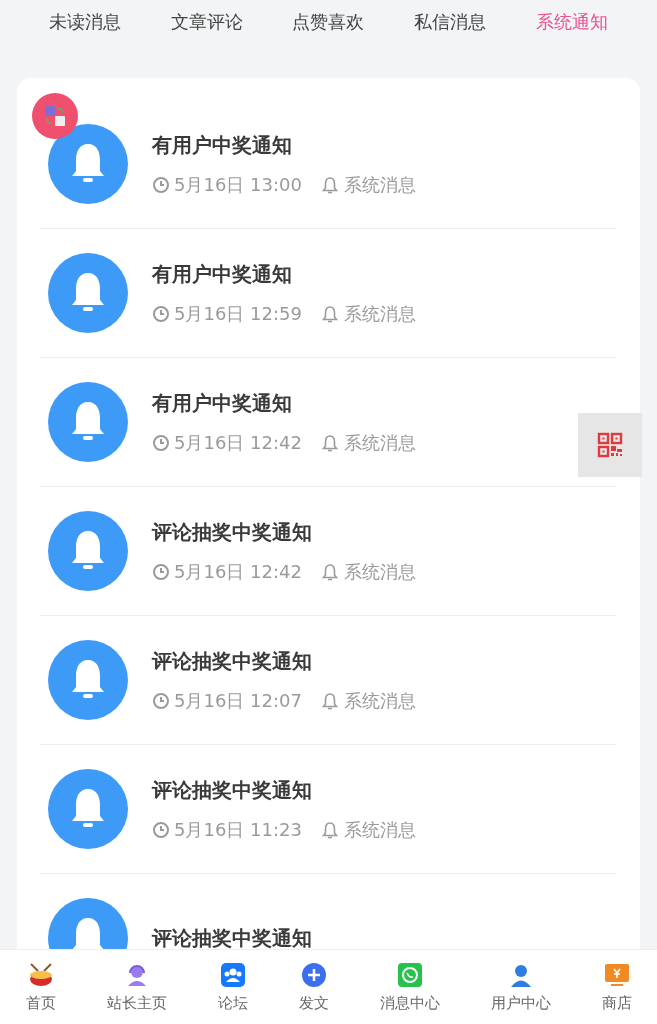 The height and width of the screenshot is (1024, 657). I want to click on tab: 未读消息, so click(84, 31).